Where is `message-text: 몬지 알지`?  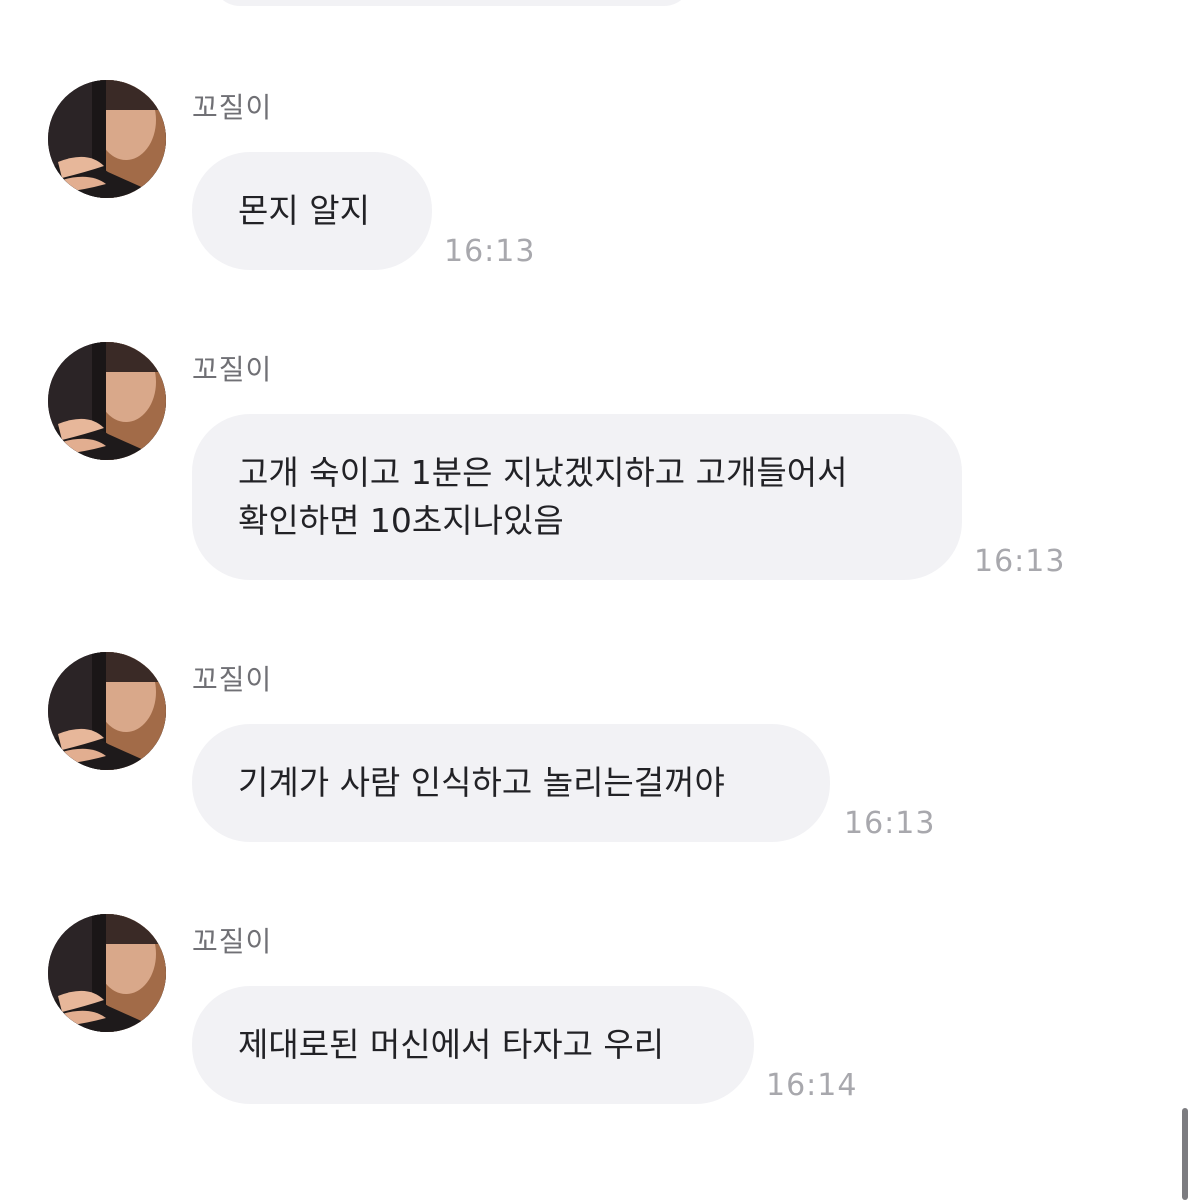 message-text: 몬지 알지 is located at coordinates (304, 210).